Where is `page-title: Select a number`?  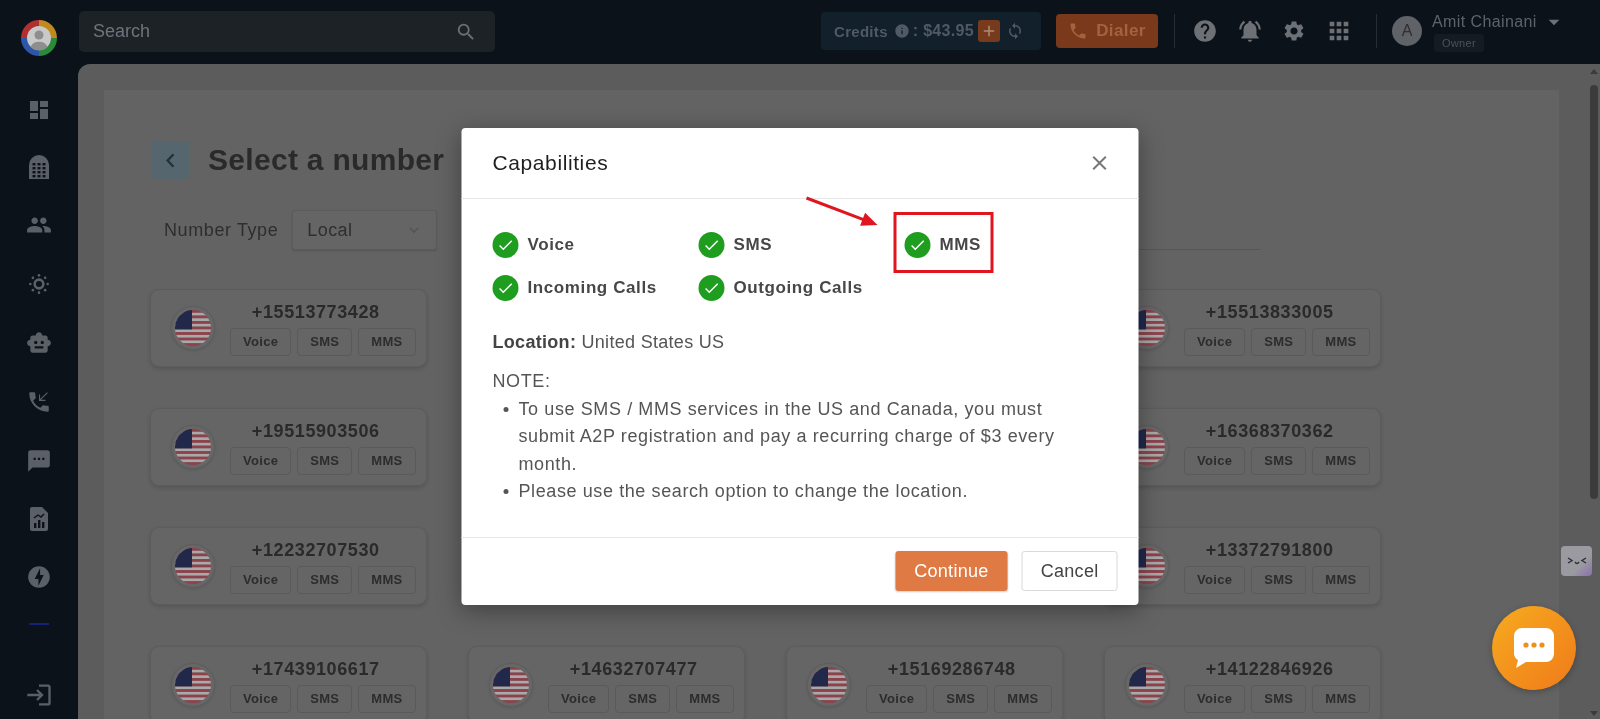 page-title: Select a number is located at coordinates (326, 160).